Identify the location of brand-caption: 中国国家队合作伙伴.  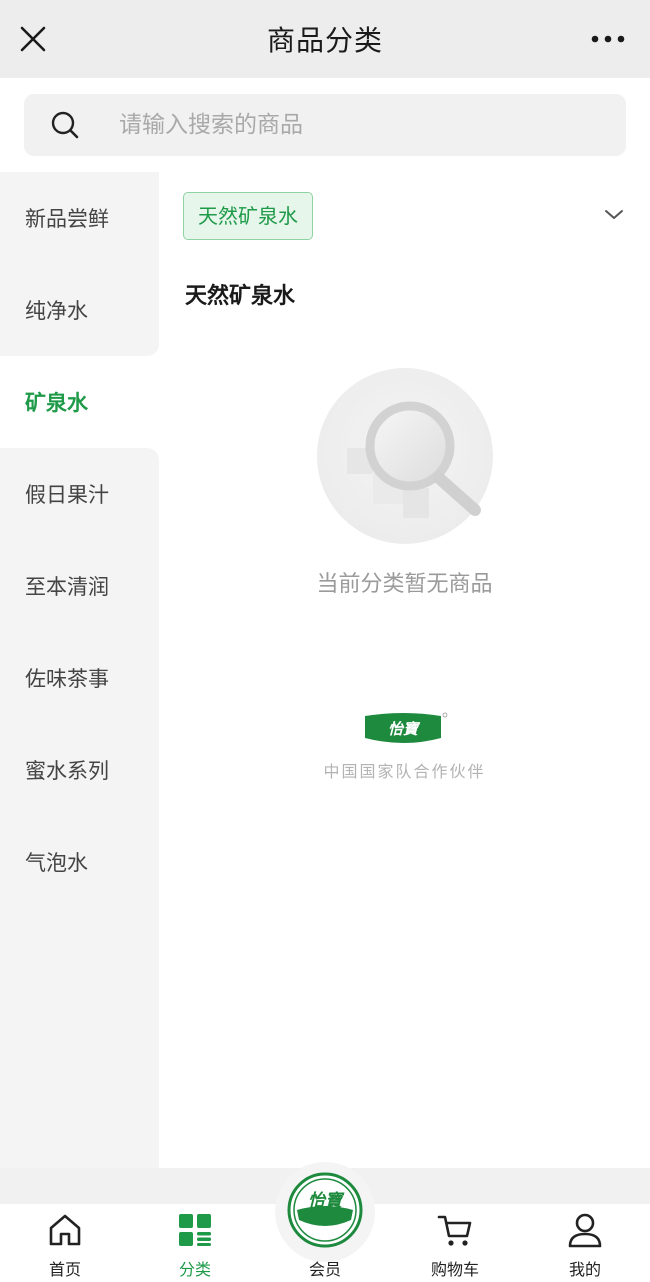
(404, 771).